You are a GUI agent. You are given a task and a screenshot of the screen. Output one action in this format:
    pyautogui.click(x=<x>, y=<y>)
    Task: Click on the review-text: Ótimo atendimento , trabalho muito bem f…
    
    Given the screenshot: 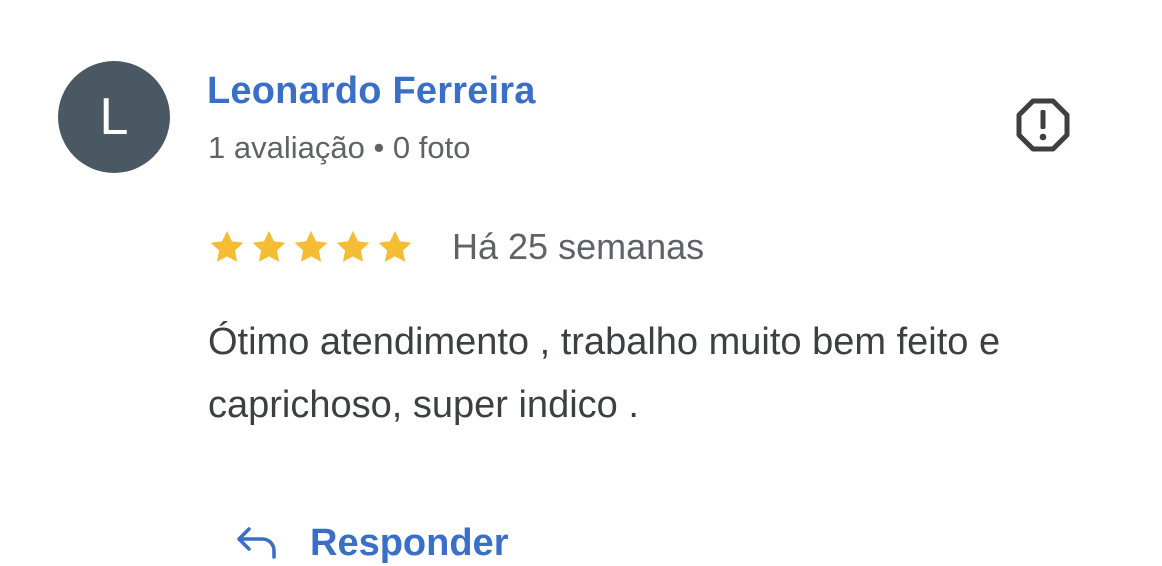 What is the action you would take?
    pyautogui.click(x=604, y=373)
    